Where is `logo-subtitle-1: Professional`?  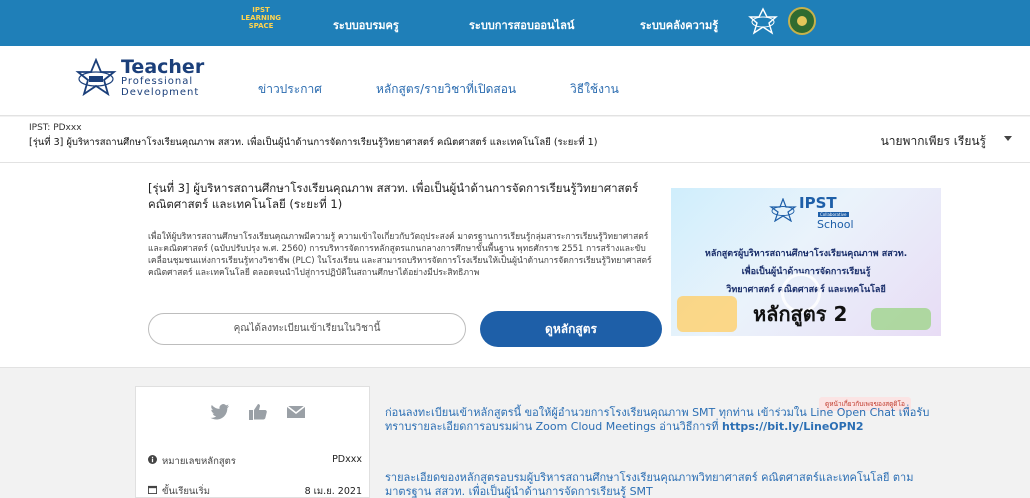 logo-subtitle-1: Professional is located at coordinates (157, 81).